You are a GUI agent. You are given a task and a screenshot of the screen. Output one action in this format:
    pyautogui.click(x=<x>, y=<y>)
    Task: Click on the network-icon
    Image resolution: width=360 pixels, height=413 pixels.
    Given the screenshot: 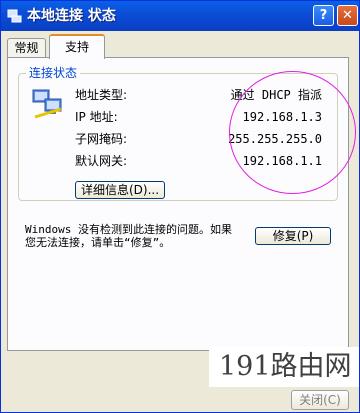 What is the action you would take?
    pyautogui.click(x=14, y=16)
    